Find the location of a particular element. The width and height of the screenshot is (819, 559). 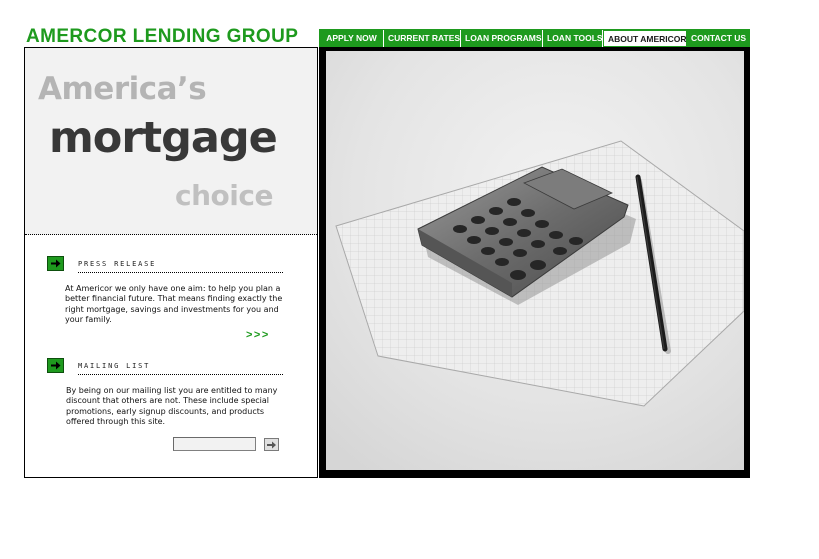

press-release-divider is located at coordinates (180, 272).